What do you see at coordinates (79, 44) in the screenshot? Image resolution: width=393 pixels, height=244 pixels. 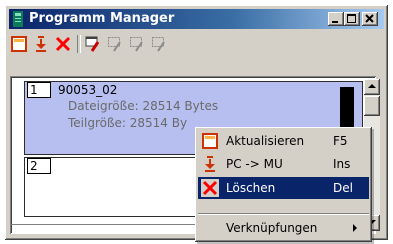 I see `toolbar-separator` at bounding box center [79, 44].